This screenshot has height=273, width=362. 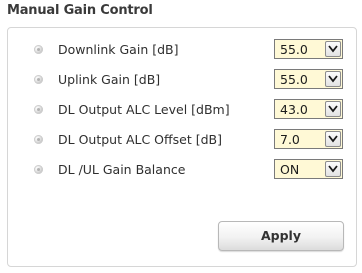 I want to click on uplink-gain-select: 55.0, so click(x=308, y=79).